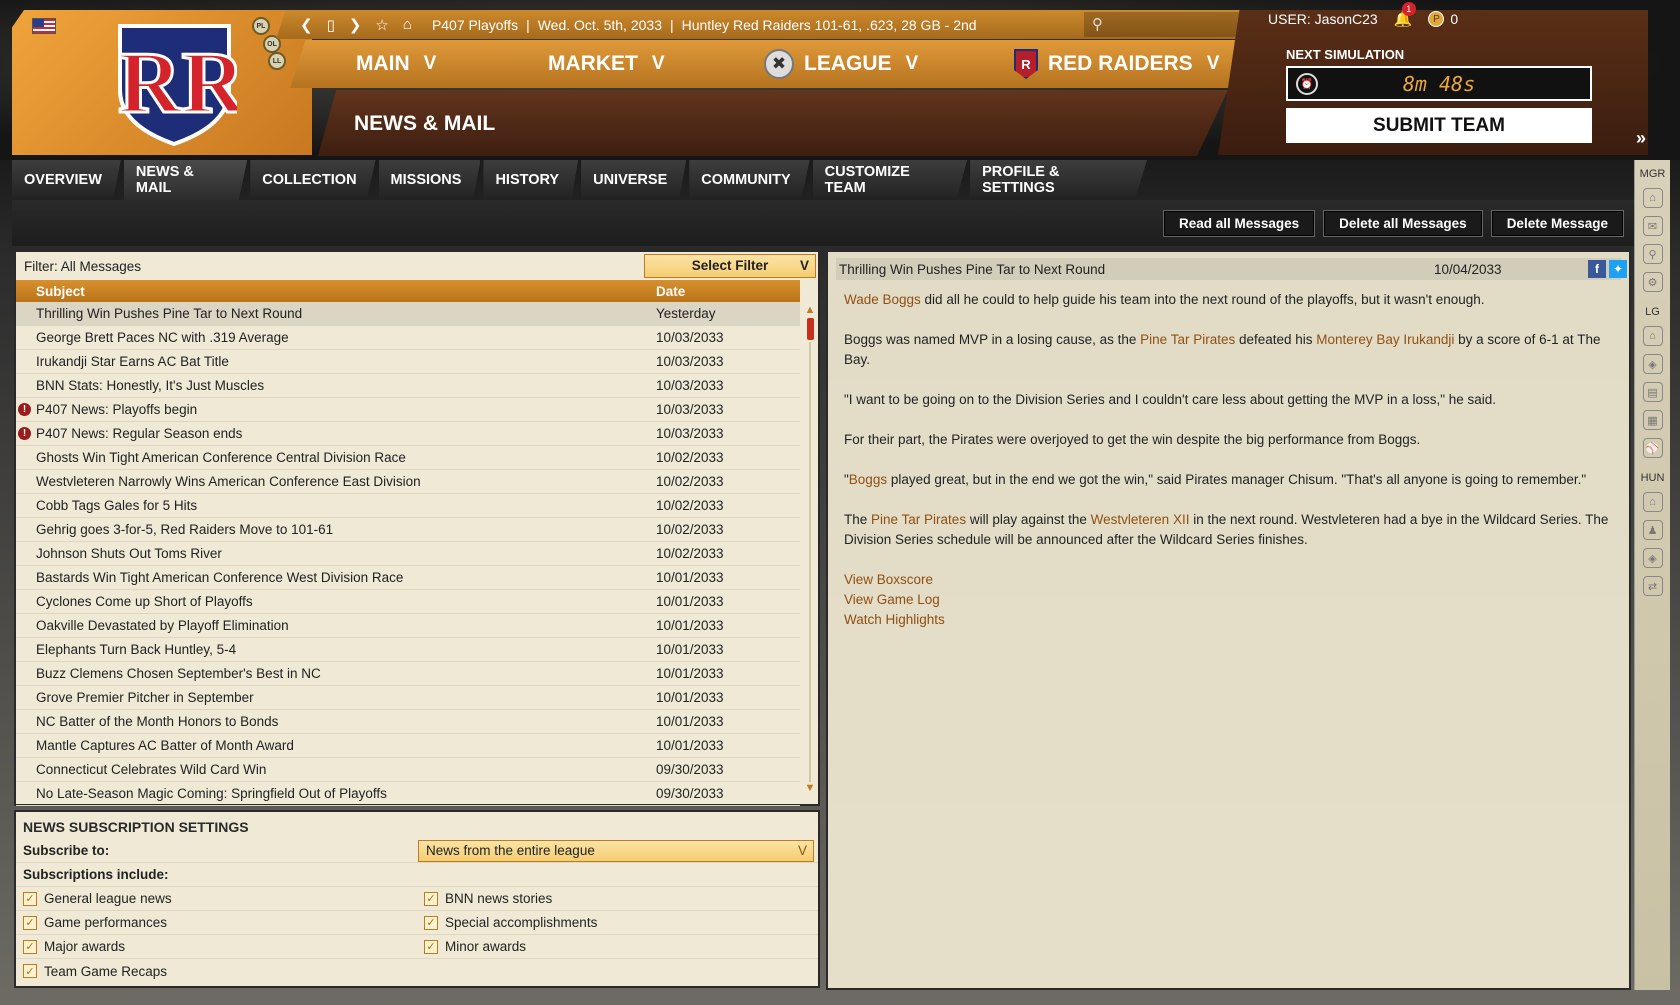 The image size is (1680, 1005). I want to click on option-game-performances: ✓ Game performances, so click(95, 922).